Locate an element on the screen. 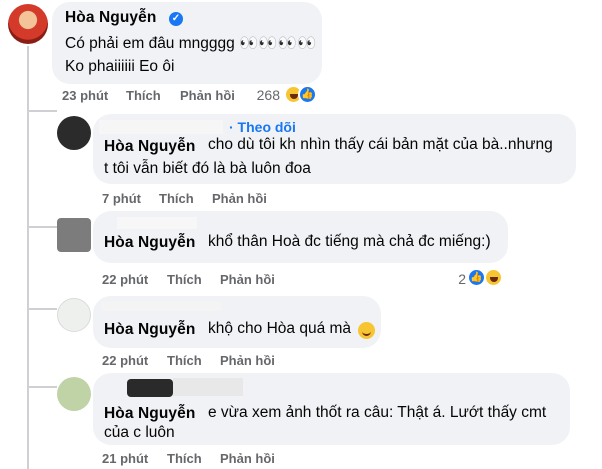  comment-actions: 7 phút Thích Phản hồi is located at coordinates (192, 199).